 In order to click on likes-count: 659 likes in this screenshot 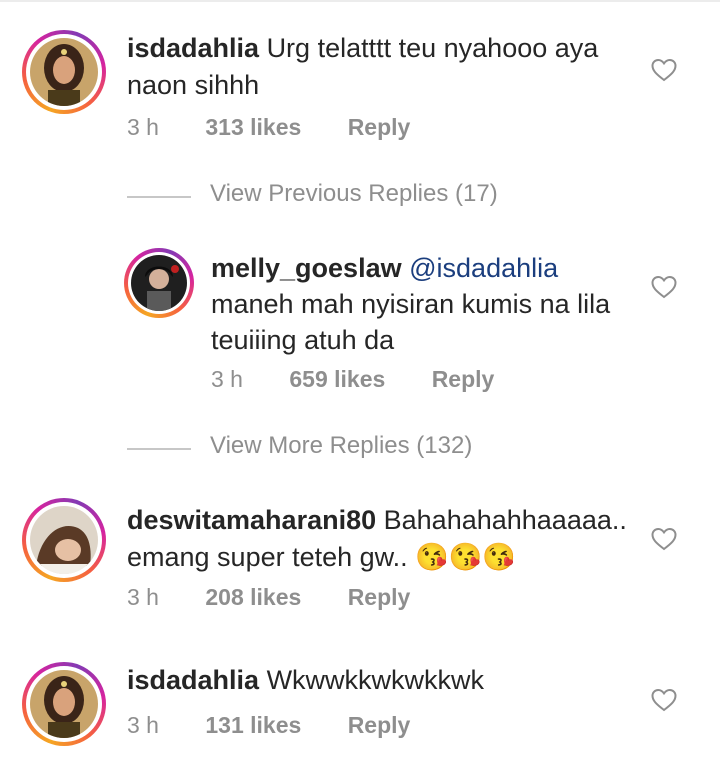, I will do `click(337, 379)`.